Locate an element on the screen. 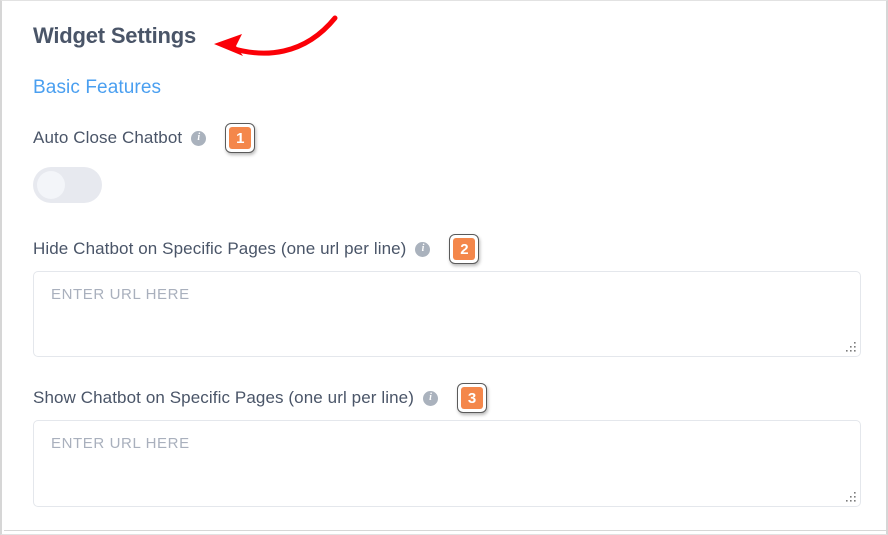 The width and height of the screenshot is (888, 535). field-row-auto-close-chatbot: Auto Close Chatbot i 1 is located at coordinates (144, 138).